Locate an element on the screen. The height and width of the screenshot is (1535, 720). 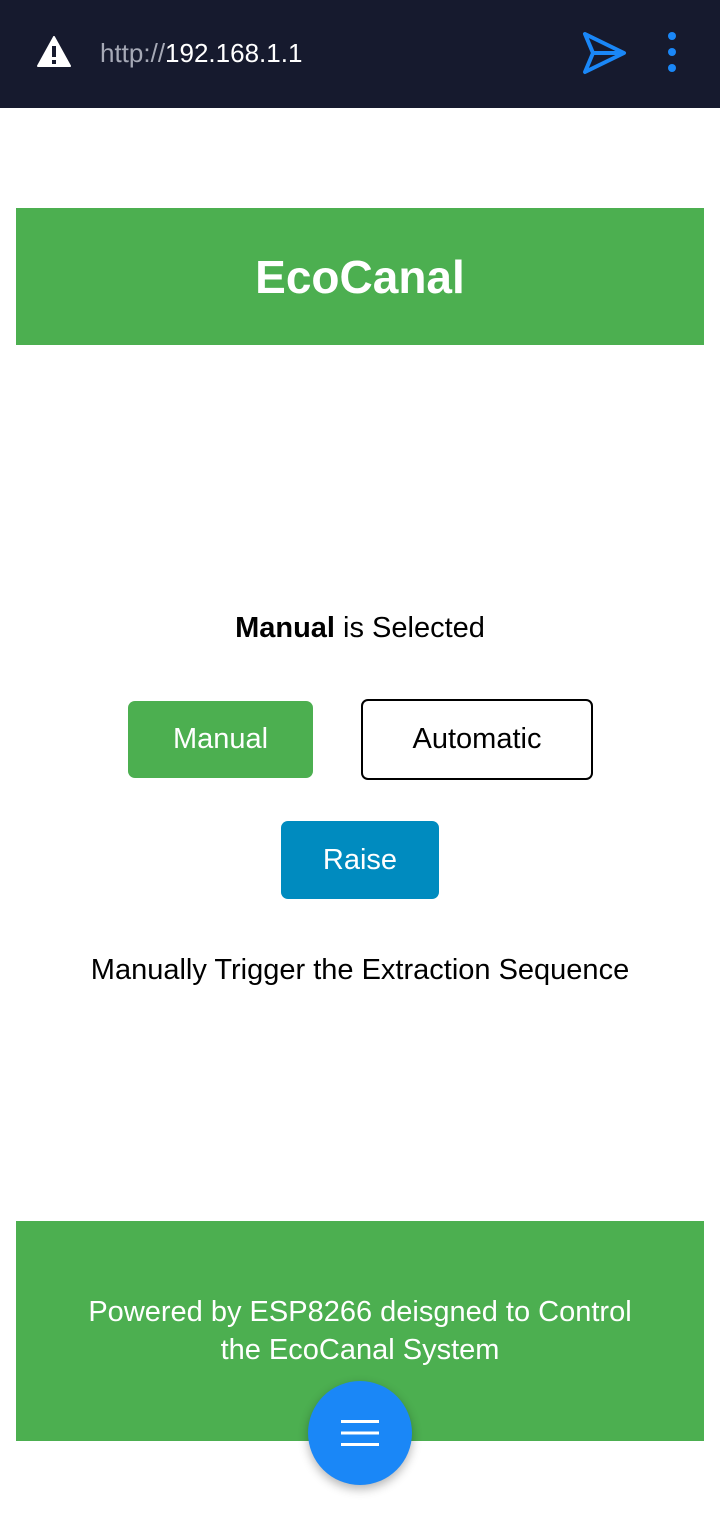
description-text: Manually Trigger the Extraction Sequence is located at coordinates (360, 970).